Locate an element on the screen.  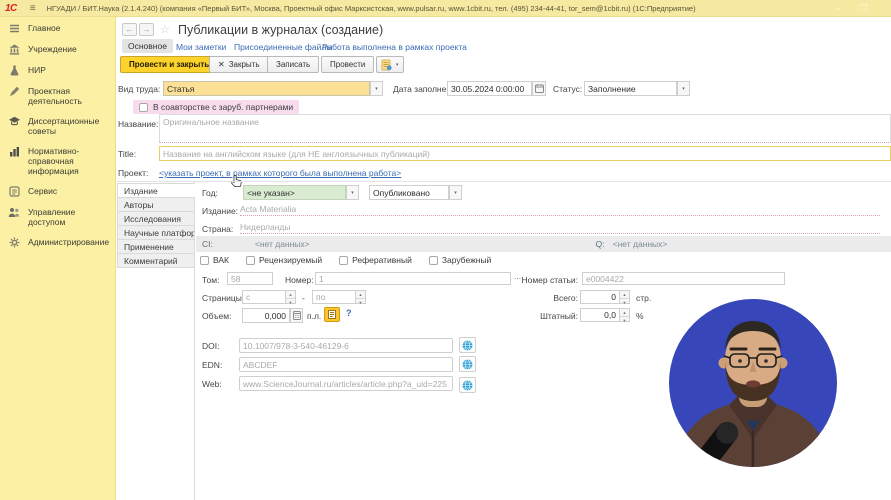
webcam-overlay is located at coordinates (753, 383).